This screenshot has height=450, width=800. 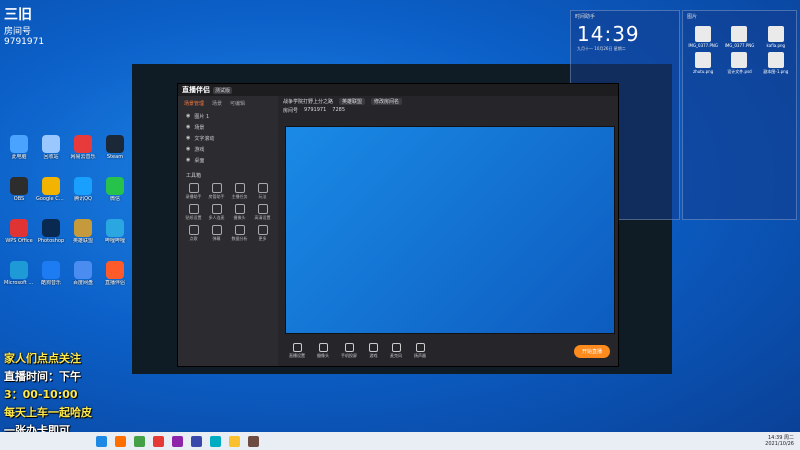 I want to click on desktop-icon-label: 酷狗音乐, so click(x=50, y=283).